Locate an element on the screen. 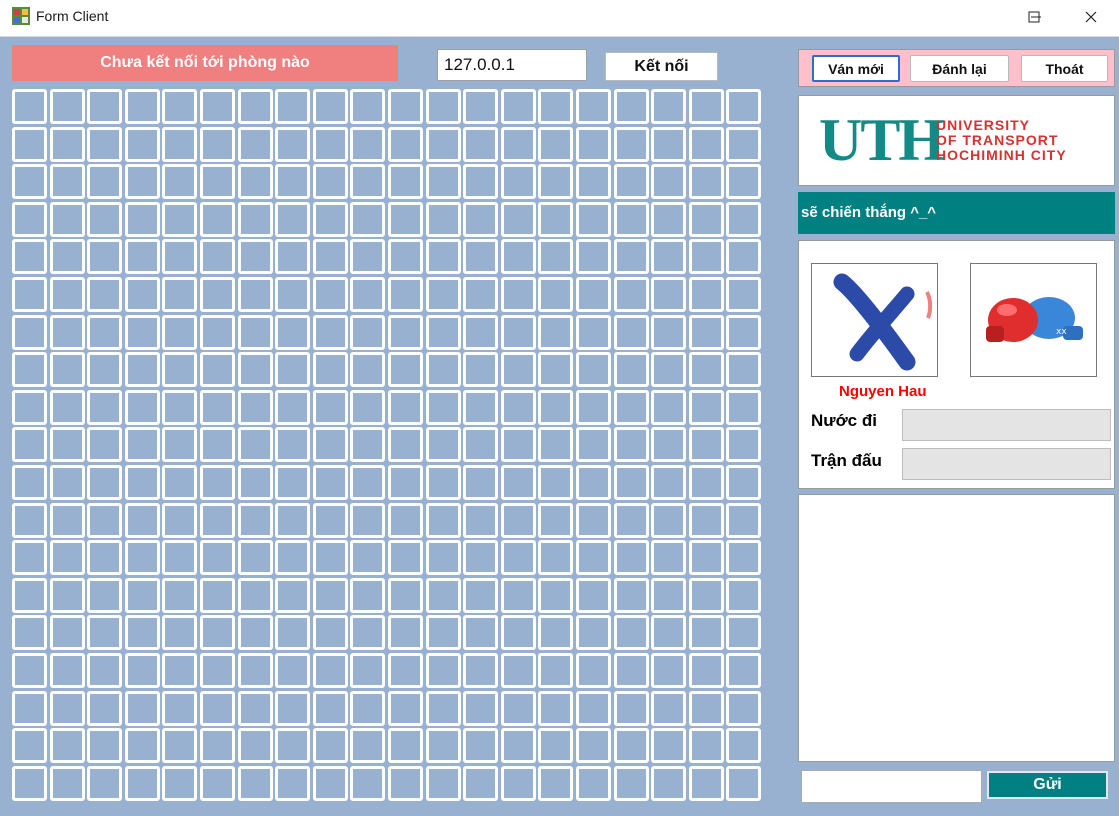 The height and width of the screenshot is (816, 1119). new-game-button: Ván mới is located at coordinates (856, 68).